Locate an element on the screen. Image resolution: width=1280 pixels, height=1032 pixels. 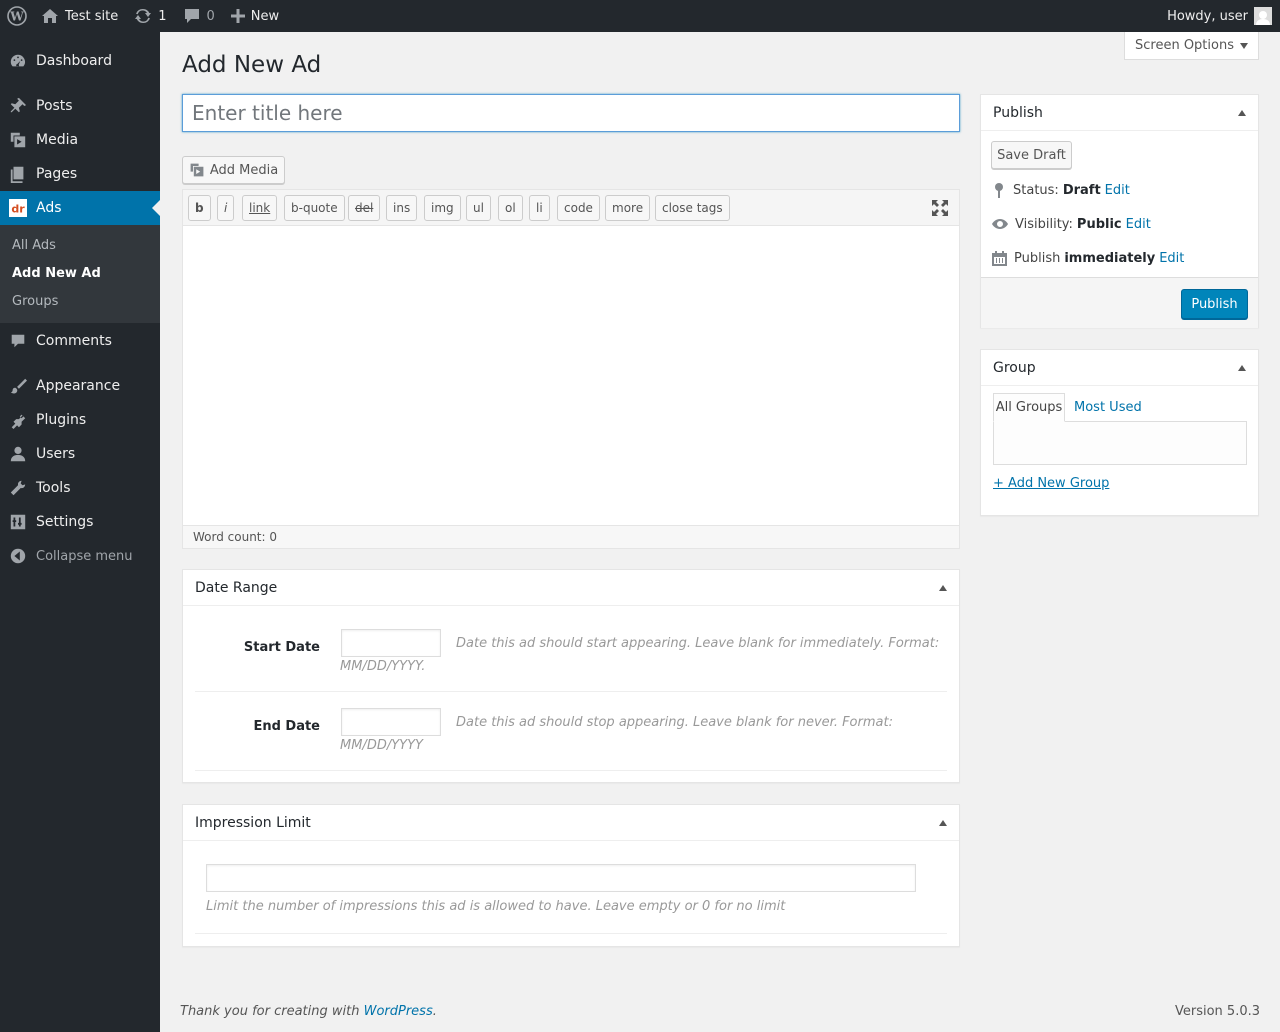
impression-limit-input is located at coordinates (561, 878).